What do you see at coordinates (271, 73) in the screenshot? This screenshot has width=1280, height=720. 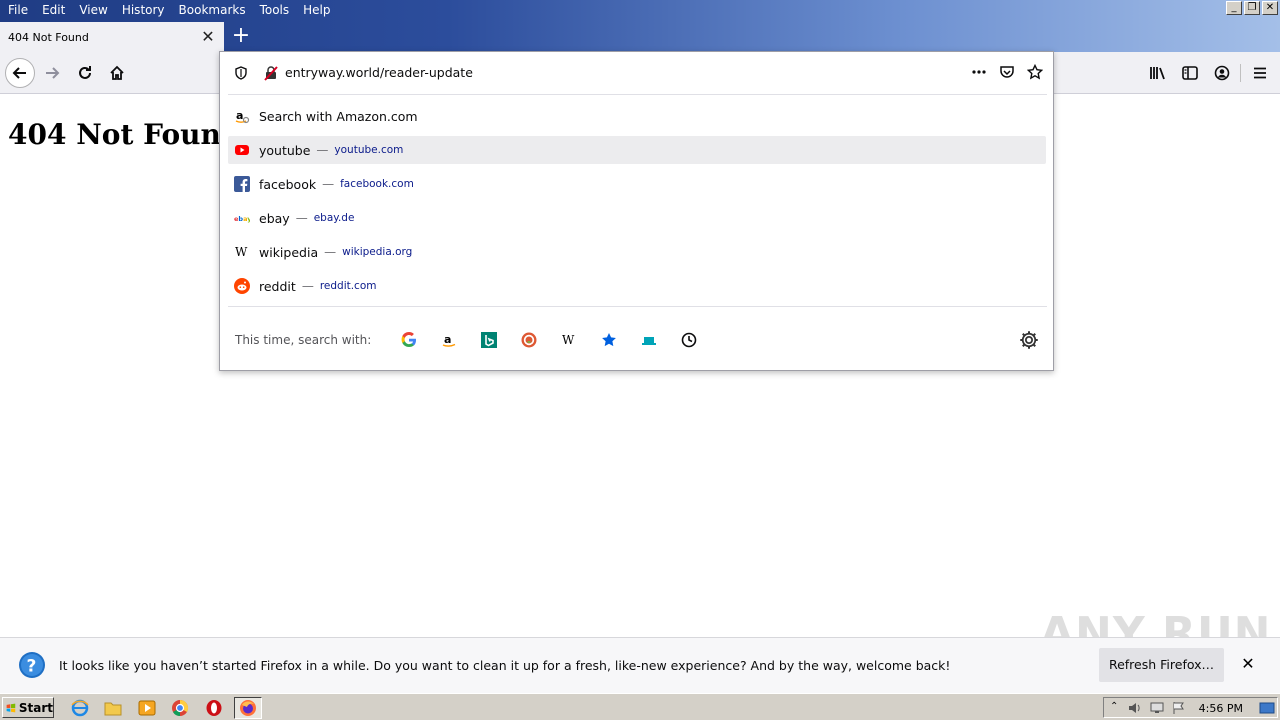 I see `insecure-connection-icon` at bounding box center [271, 73].